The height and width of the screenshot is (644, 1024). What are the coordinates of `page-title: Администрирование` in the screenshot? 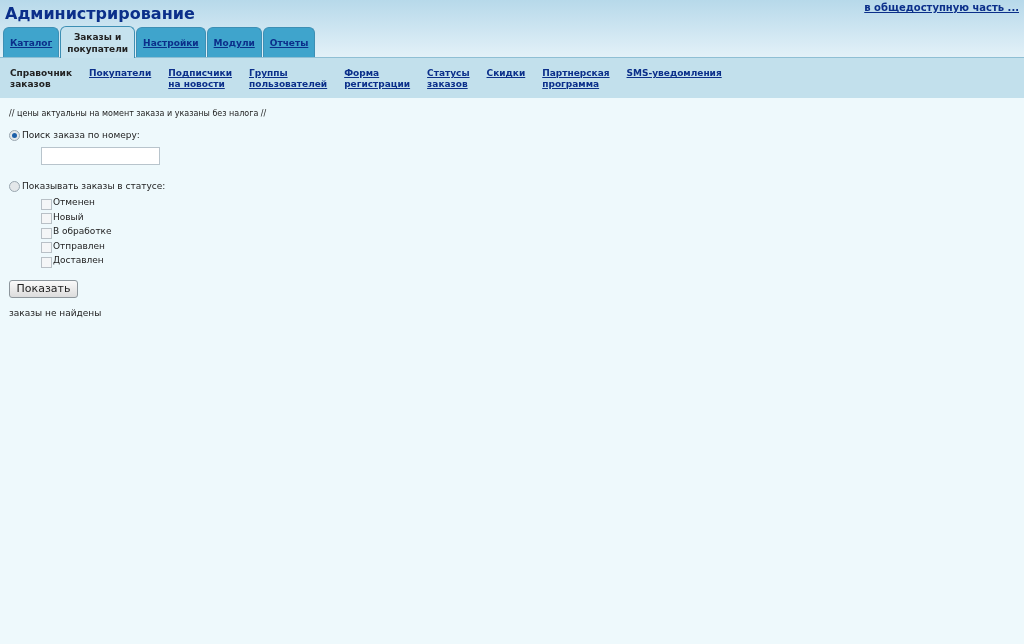 It's located at (100, 14).